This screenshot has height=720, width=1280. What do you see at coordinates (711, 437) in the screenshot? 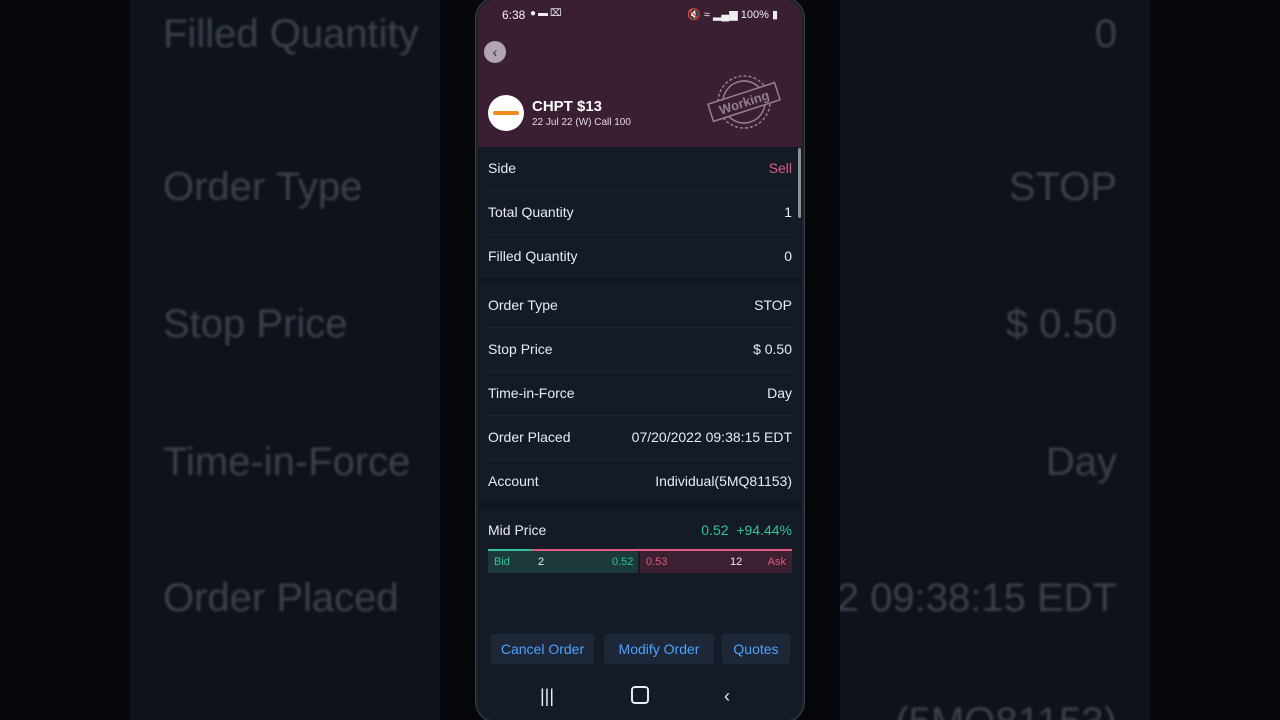
I see `row-value: 07/20/2022 09:38:15 EDT` at bounding box center [711, 437].